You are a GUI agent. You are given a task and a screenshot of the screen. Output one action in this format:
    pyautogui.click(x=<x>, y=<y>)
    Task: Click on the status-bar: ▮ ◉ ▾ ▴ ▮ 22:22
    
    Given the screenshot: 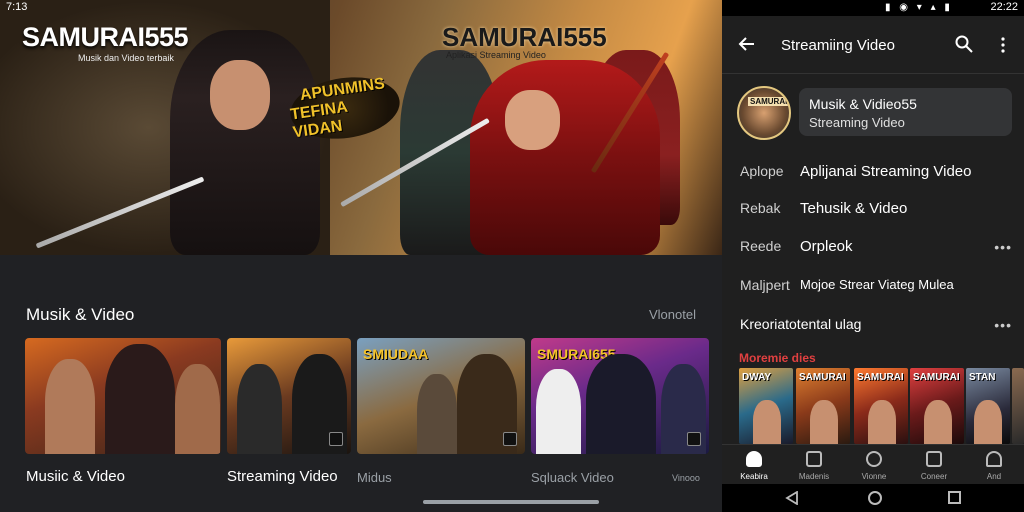 What is the action you would take?
    pyautogui.click(x=873, y=8)
    